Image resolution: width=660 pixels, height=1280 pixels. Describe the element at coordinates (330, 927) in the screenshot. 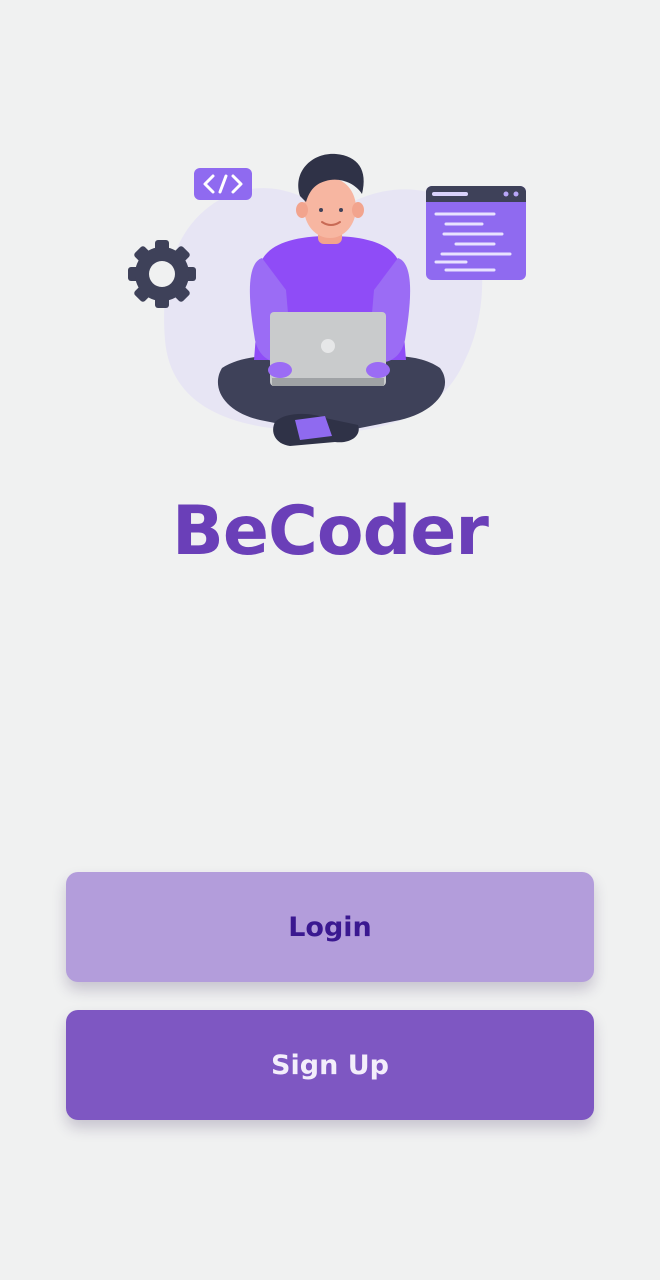

I see `login-button: Login` at that location.